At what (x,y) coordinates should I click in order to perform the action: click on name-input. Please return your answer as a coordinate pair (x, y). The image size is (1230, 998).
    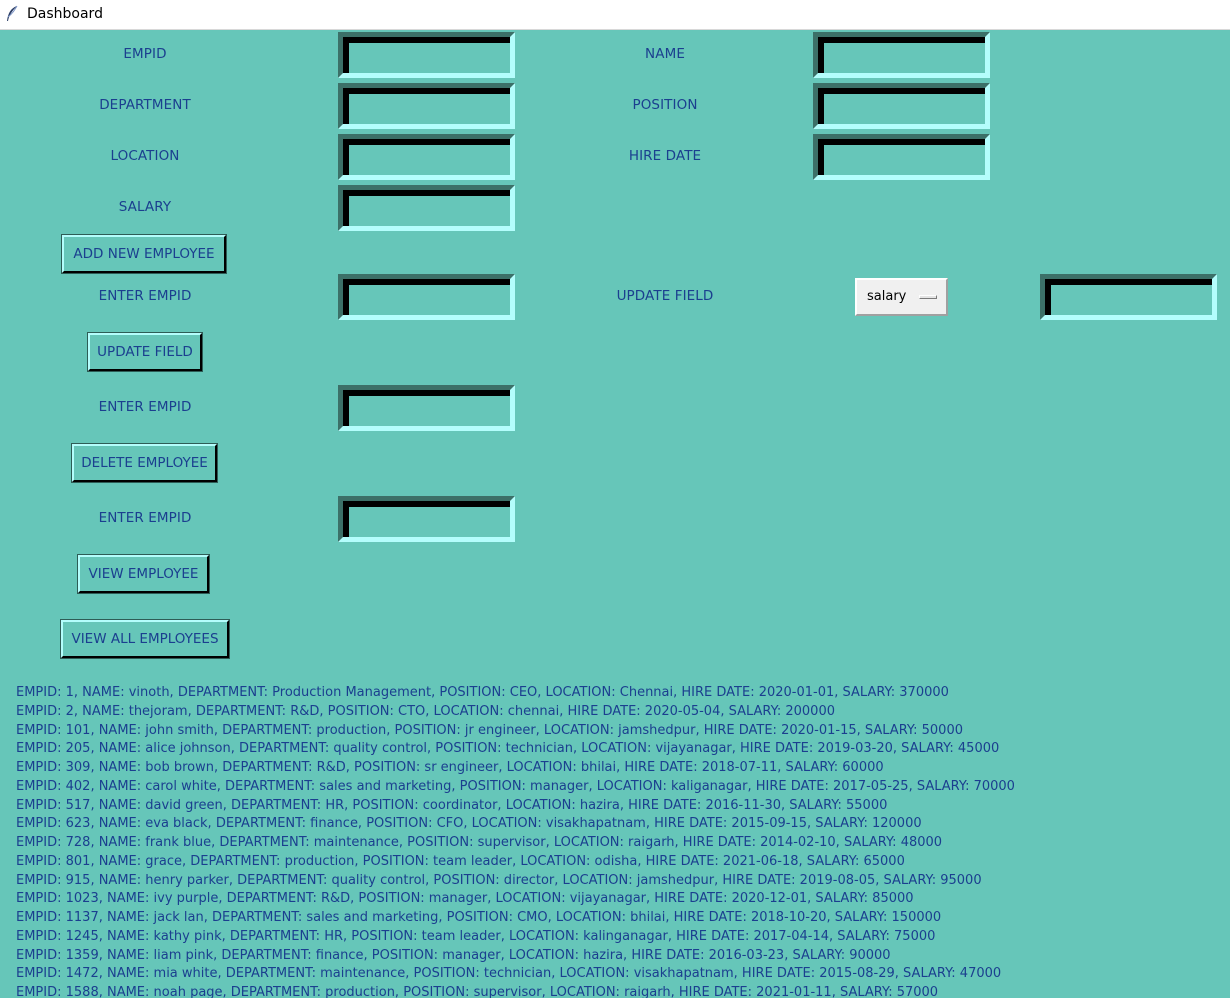
    Looking at the image, I should click on (901, 55).